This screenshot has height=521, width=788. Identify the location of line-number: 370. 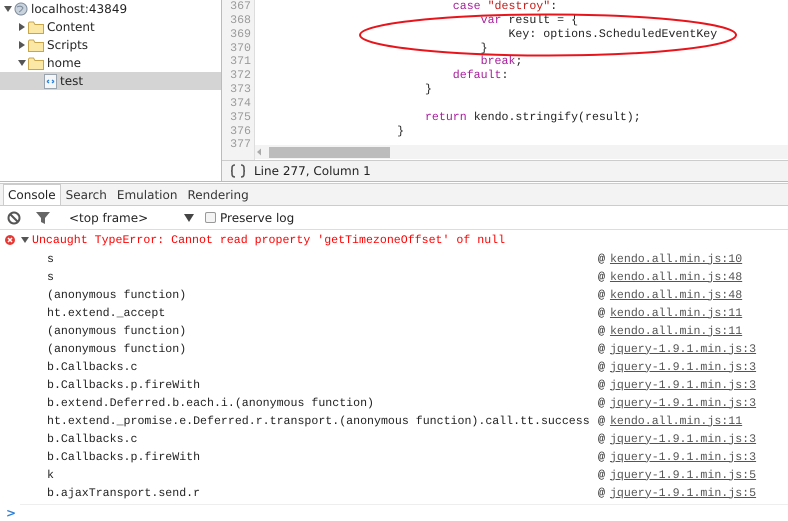
(240, 49).